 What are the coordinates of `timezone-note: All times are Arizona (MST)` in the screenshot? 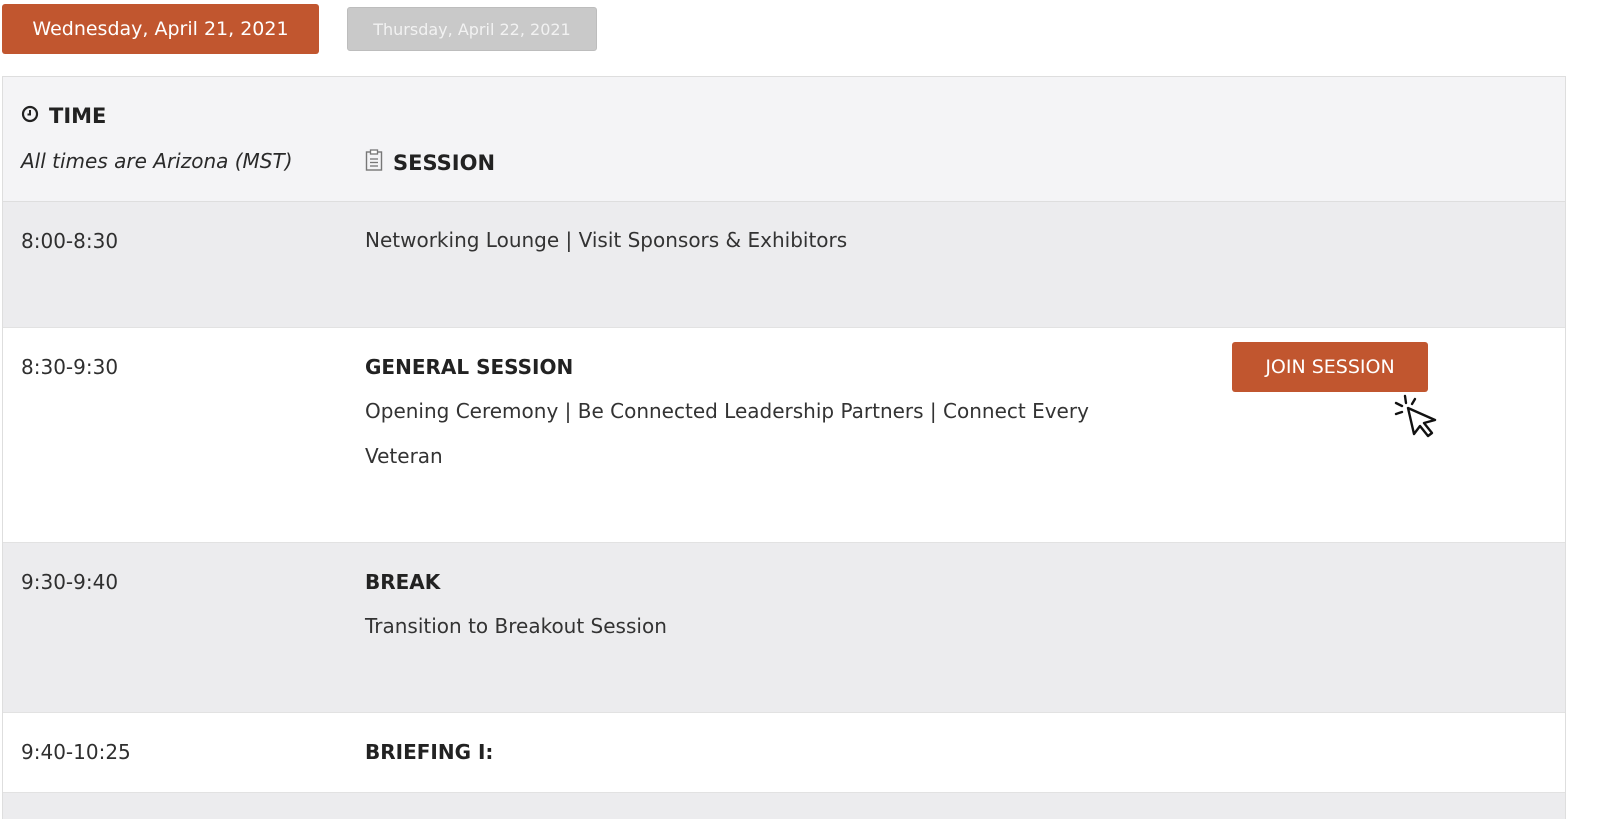 It's located at (157, 161).